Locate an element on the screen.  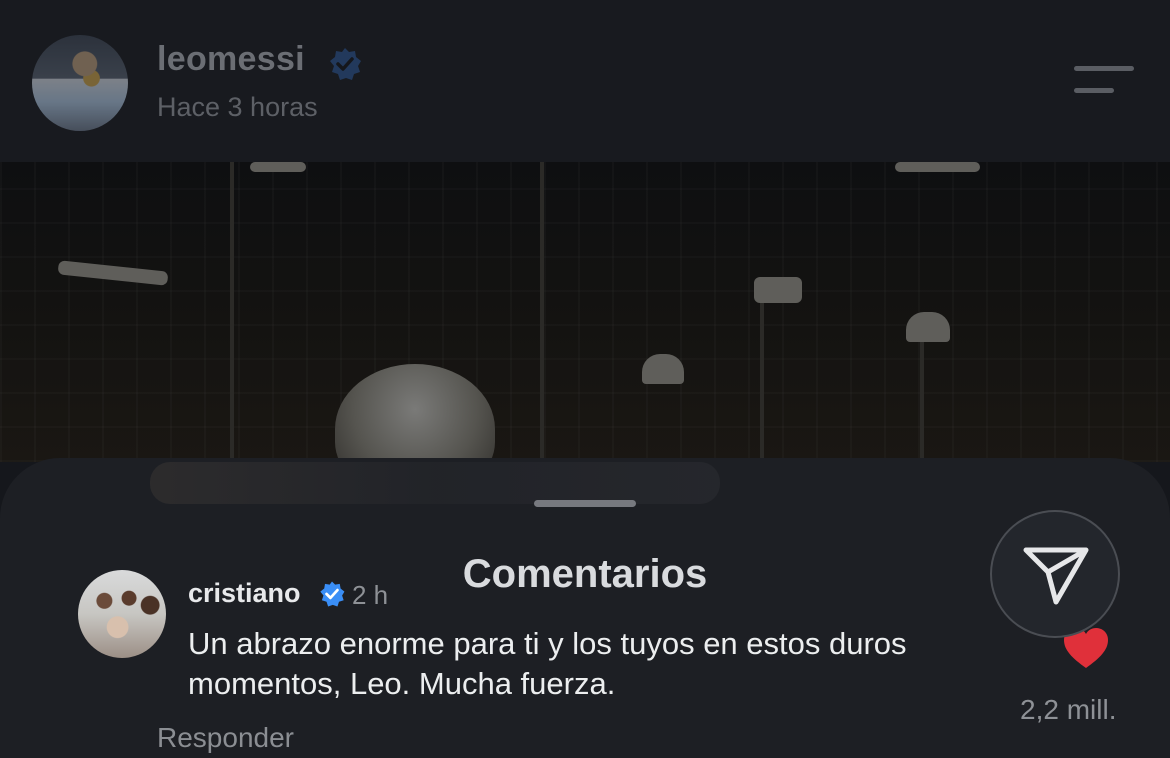
menu-icon is located at coordinates (1104, 82).